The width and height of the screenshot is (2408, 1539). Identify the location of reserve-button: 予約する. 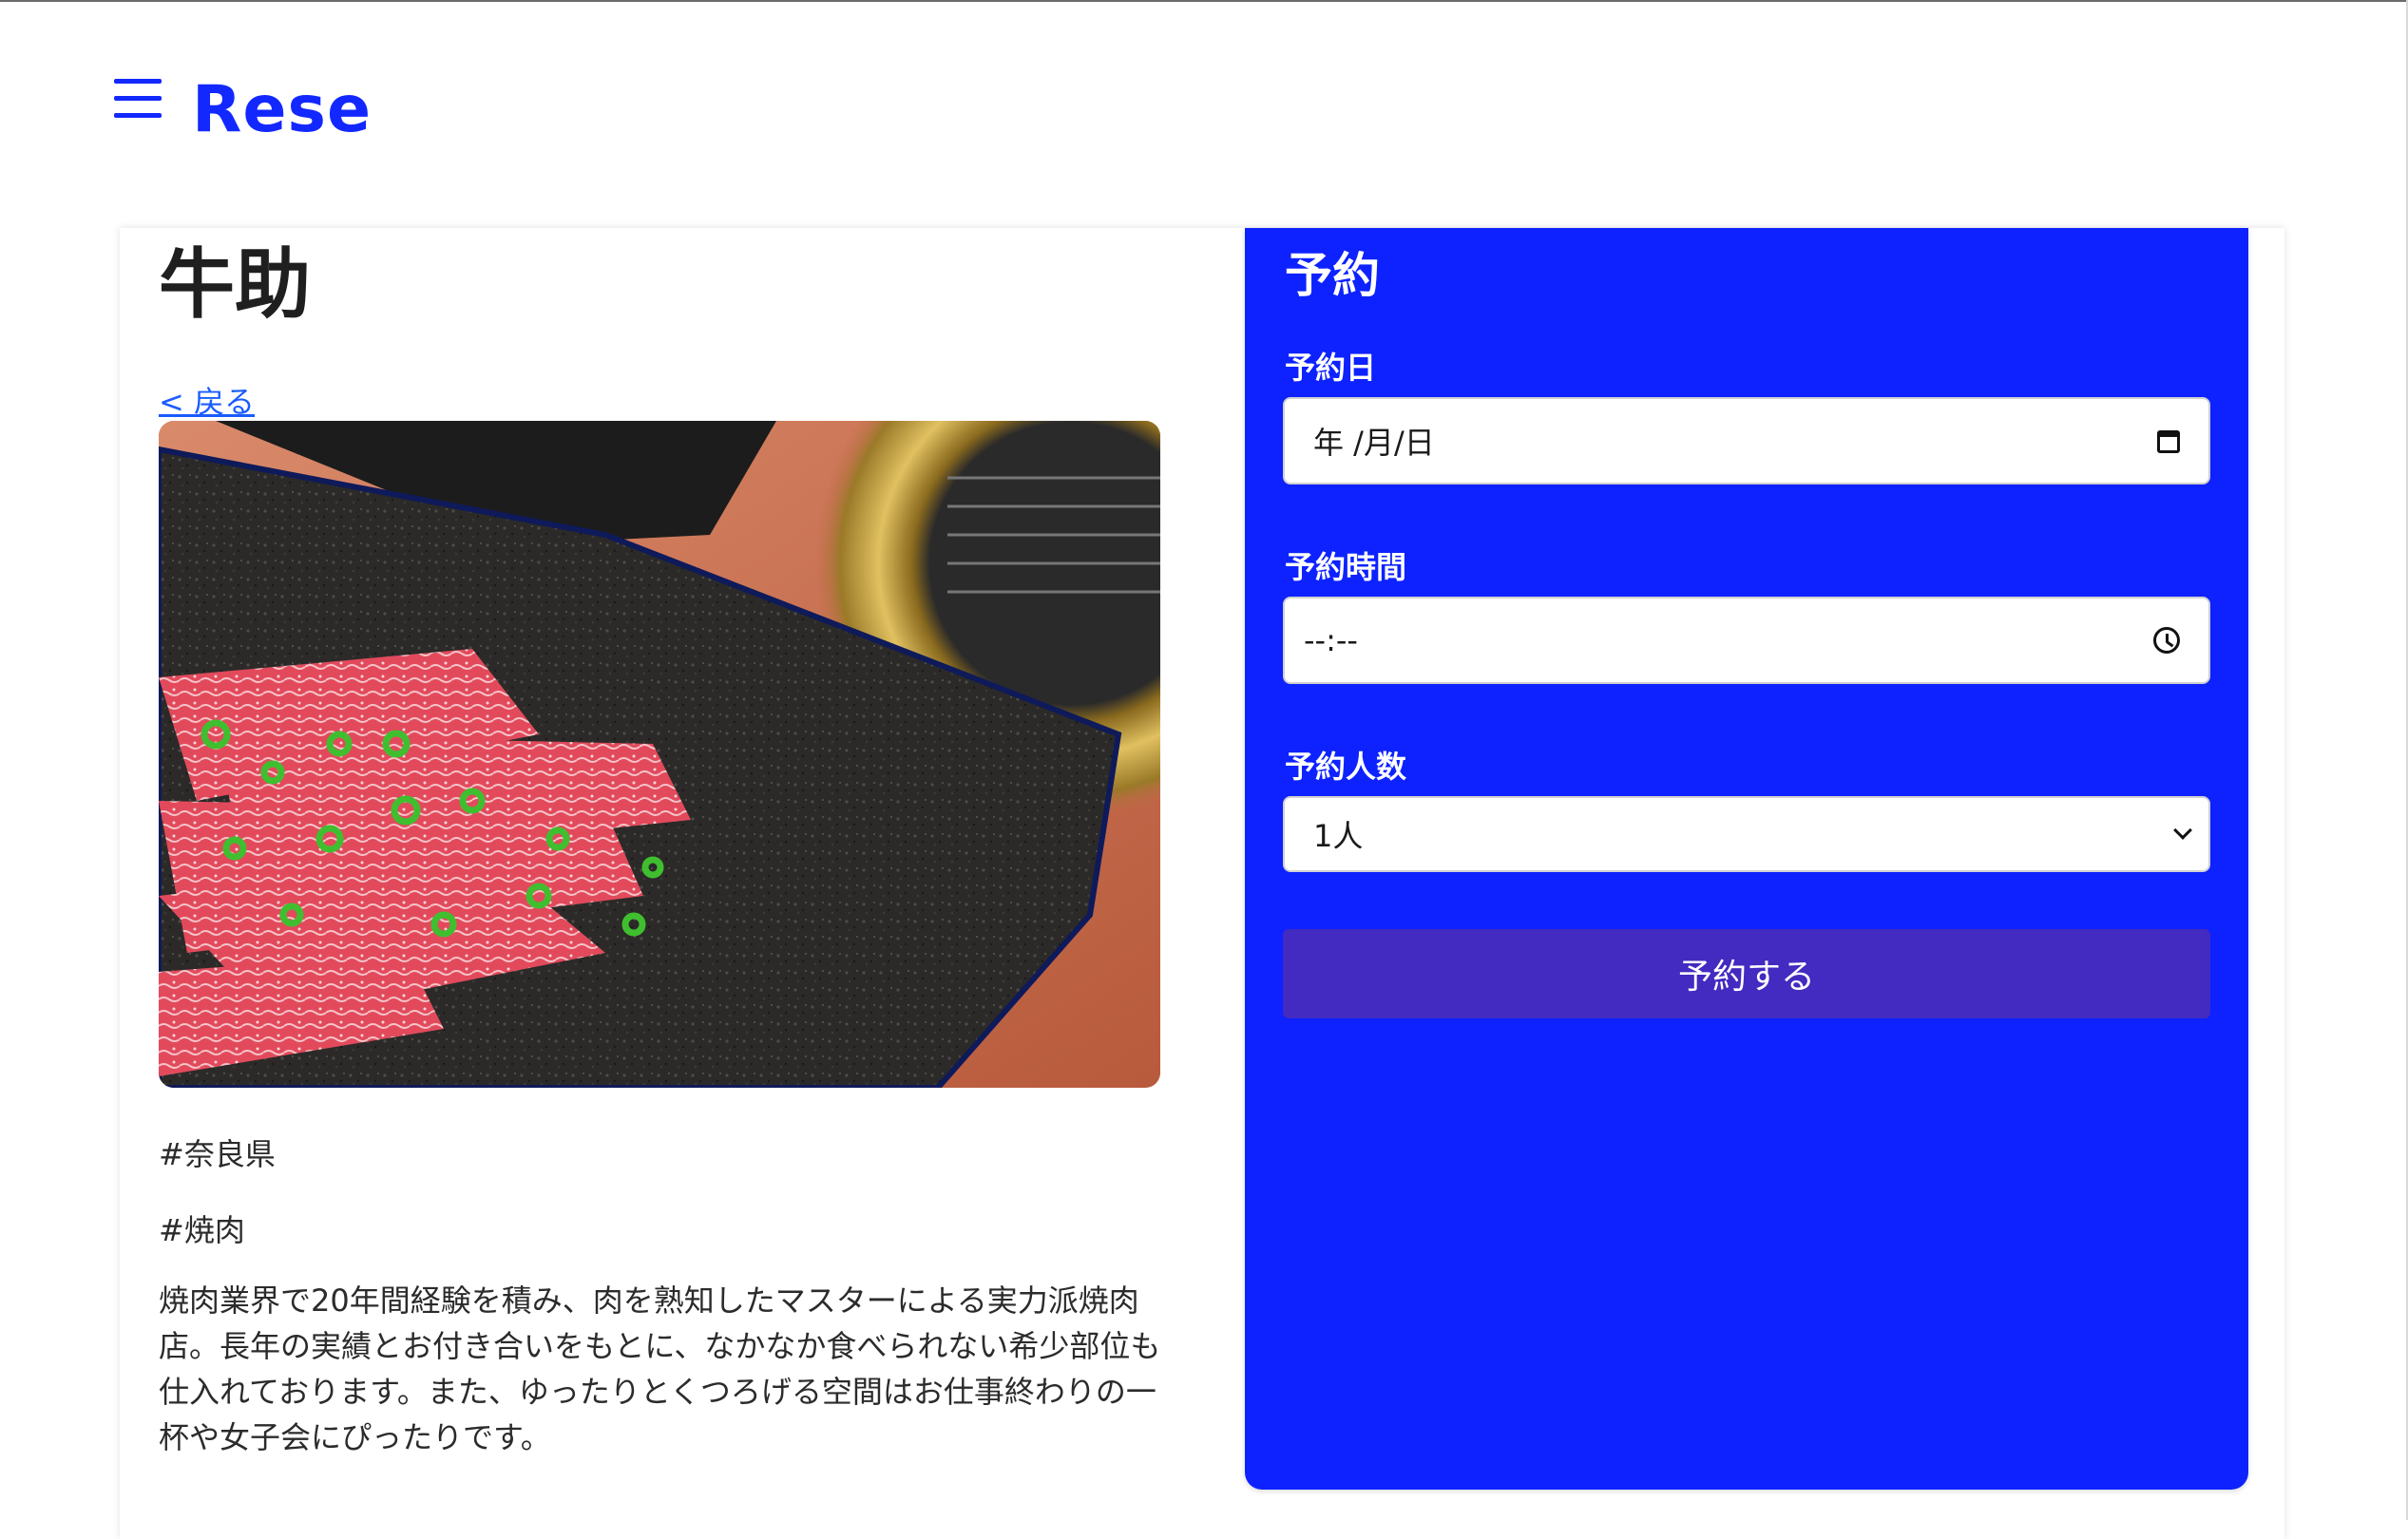
(1747, 973).